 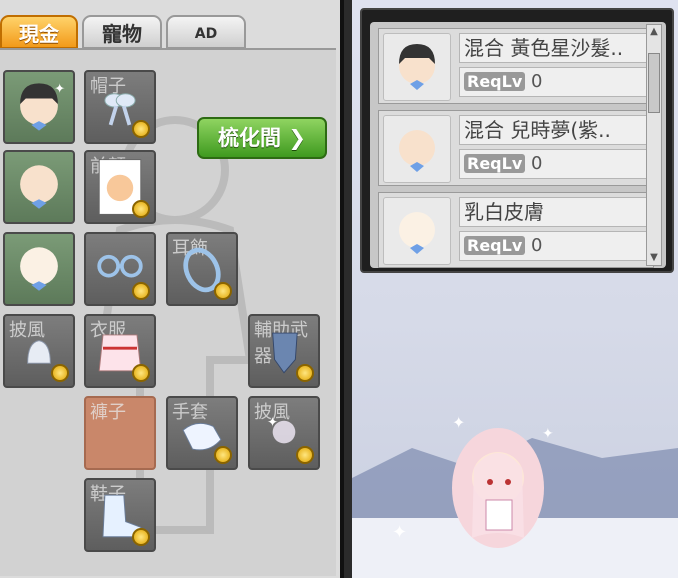 What do you see at coordinates (297, 138) in the screenshot?
I see `chevron-right-icon: ❯` at bounding box center [297, 138].